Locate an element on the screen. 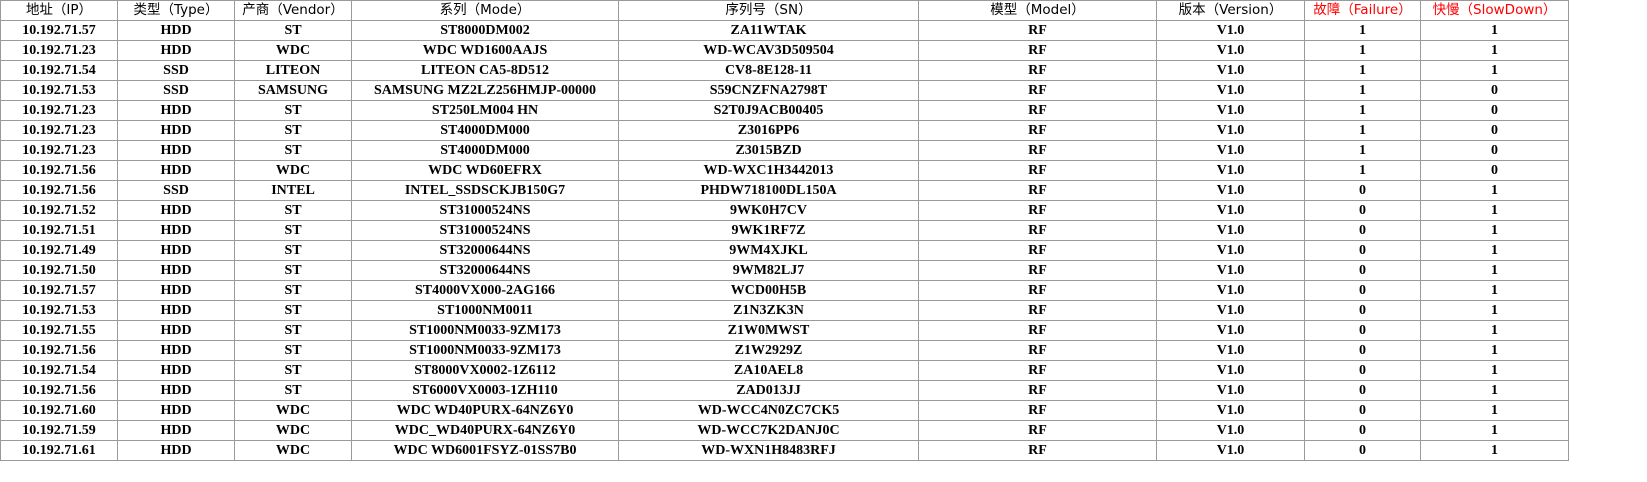 This screenshot has height=482, width=1647. header-vendor: 产商（Vendor） is located at coordinates (293, 10).